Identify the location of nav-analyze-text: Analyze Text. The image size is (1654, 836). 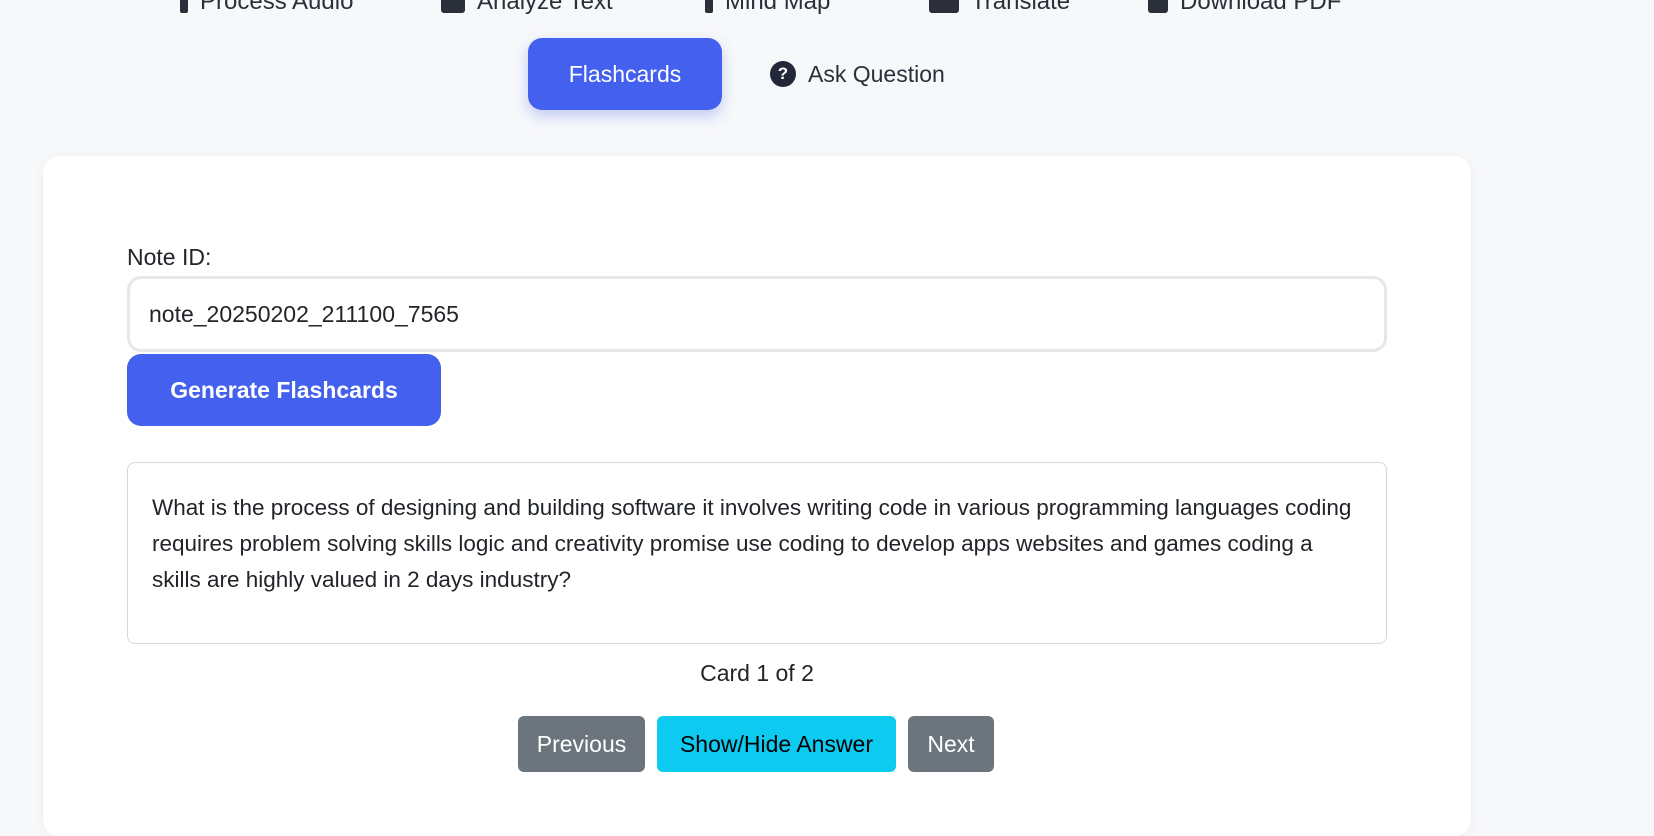
(527, 11).